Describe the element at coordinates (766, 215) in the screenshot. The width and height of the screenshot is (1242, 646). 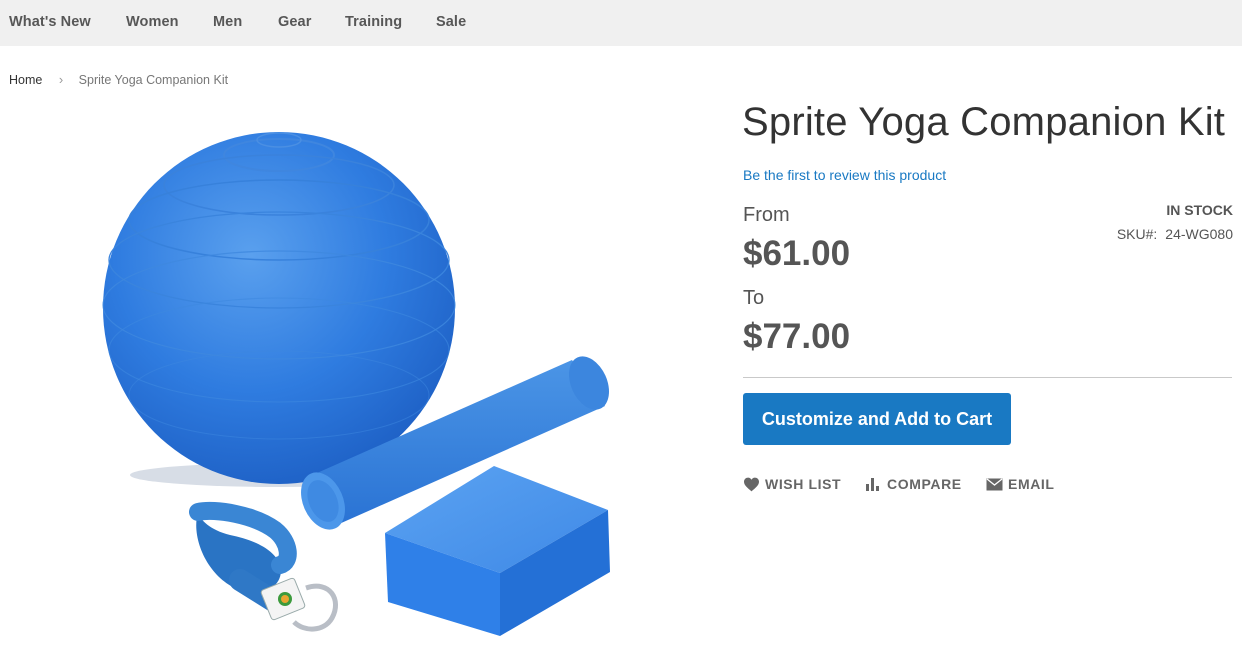
I see `price-from-label: From` at that location.